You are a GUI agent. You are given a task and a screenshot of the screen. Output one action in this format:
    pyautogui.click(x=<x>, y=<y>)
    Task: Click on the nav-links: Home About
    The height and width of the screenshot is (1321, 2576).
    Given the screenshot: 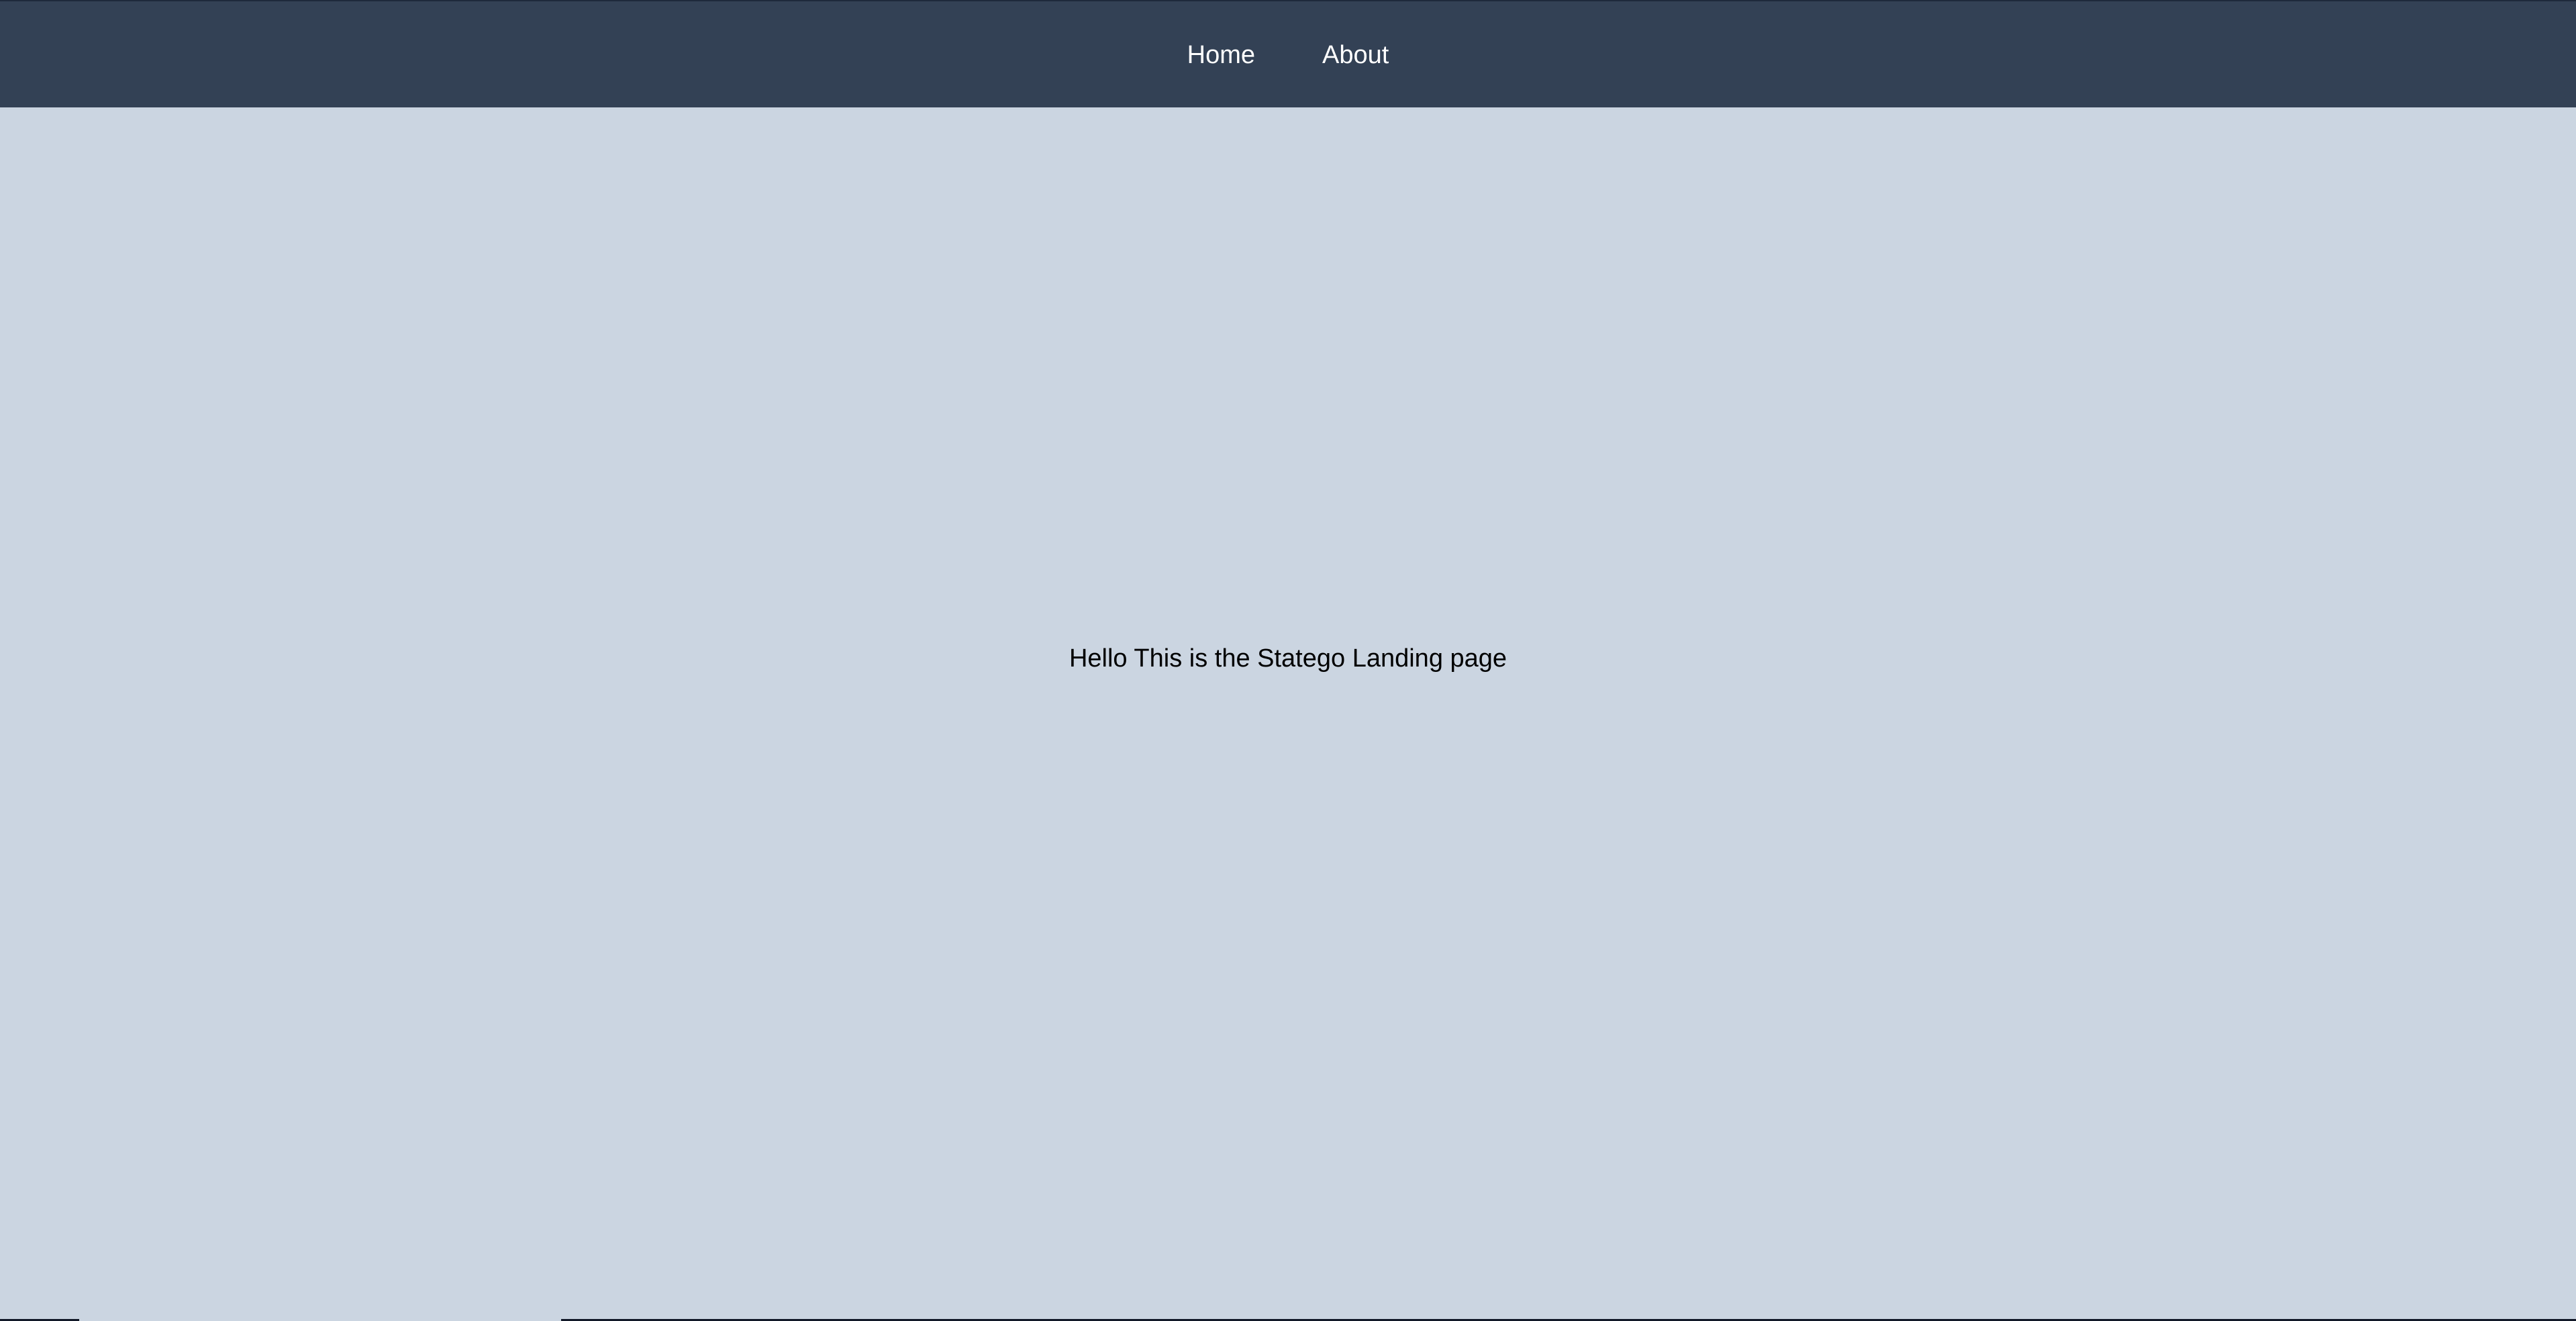 What is the action you would take?
    pyautogui.click(x=1288, y=55)
    